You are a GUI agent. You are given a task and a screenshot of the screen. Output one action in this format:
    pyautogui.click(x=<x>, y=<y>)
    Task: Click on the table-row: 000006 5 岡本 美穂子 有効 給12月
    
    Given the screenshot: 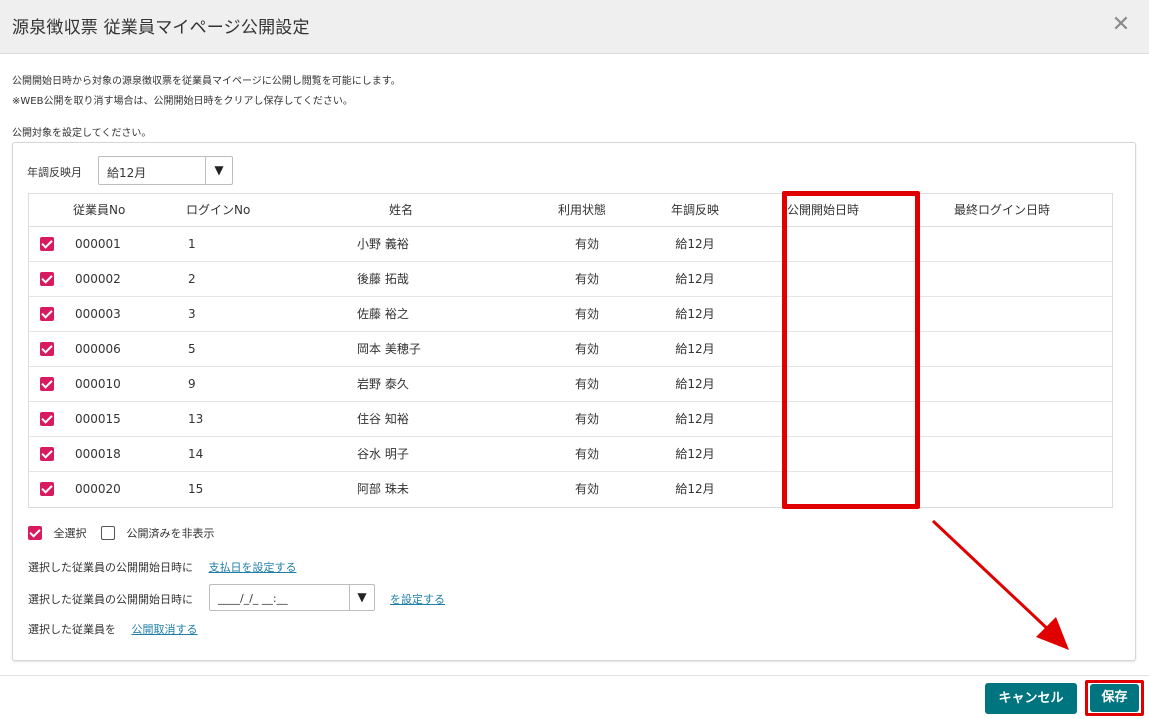 What is the action you would take?
    pyautogui.click(x=570, y=349)
    